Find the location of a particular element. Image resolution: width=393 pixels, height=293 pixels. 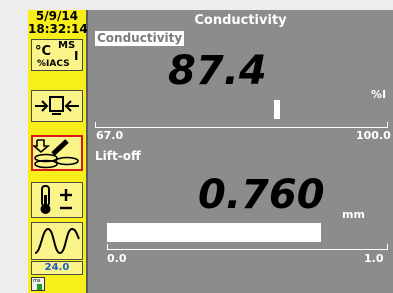

time-text: 18:32:14 is located at coordinates (58, 29).